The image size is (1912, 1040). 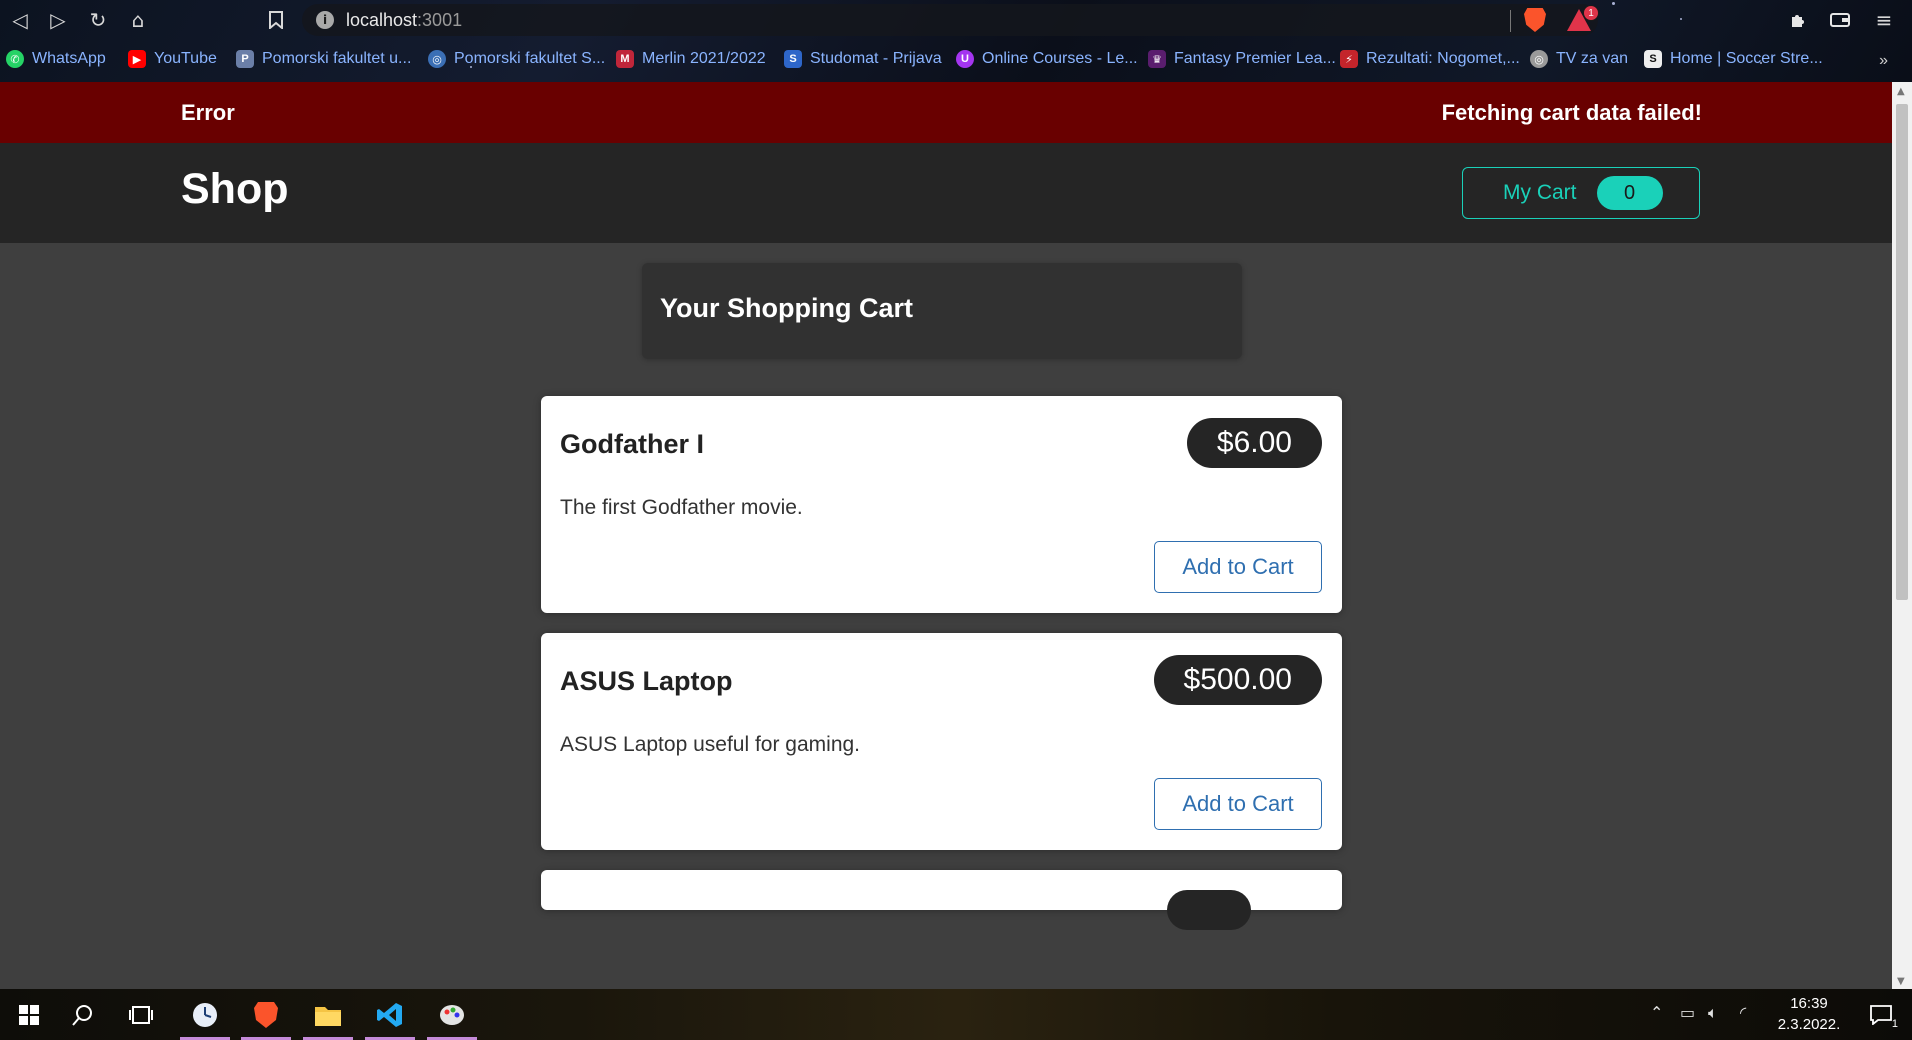 I want to click on brave-icon, so click(x=266, y=1014).